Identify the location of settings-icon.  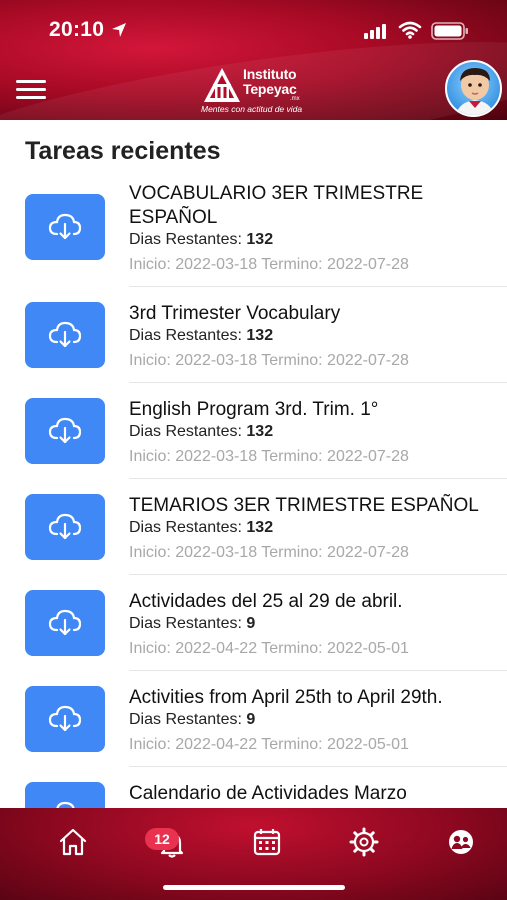
(364, 842).